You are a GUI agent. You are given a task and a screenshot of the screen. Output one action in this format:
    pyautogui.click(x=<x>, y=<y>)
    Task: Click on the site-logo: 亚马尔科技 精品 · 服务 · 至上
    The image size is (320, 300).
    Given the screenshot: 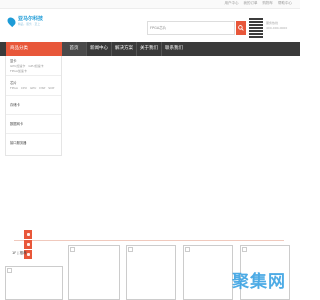 What is the action you would take?
    pyautogui.click(x=24, y=21)
    